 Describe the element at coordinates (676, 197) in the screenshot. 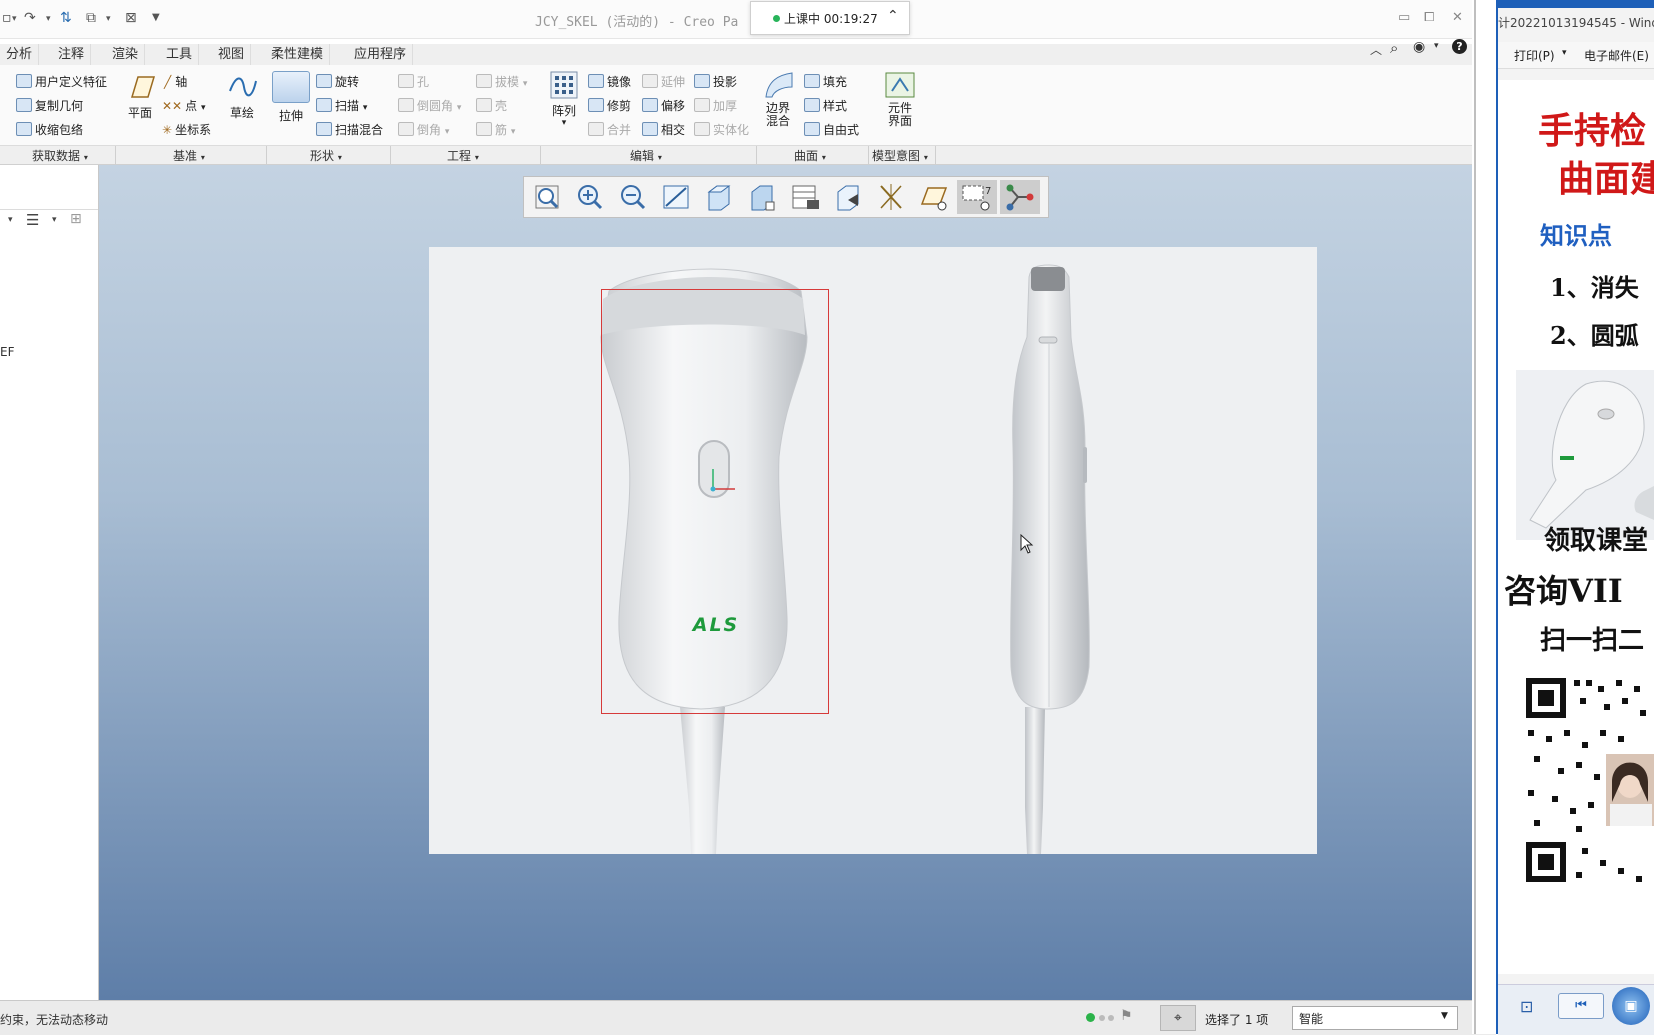

I see `repaint-button` at that location.